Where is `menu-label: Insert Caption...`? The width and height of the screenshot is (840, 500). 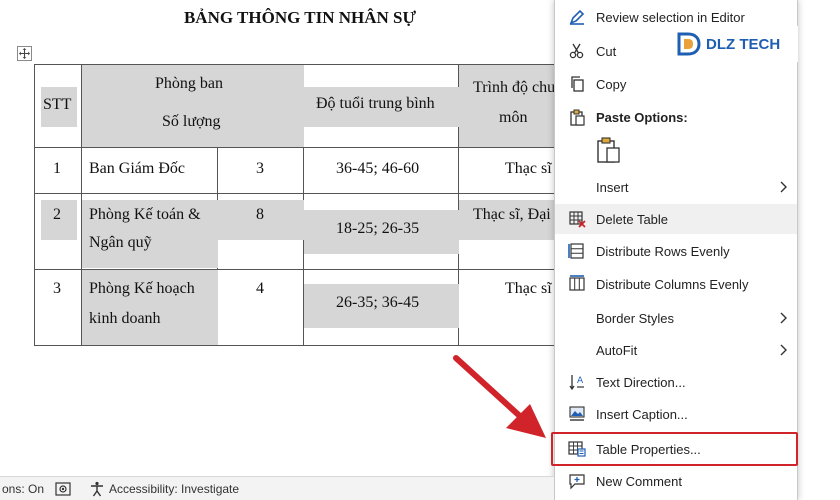 menu-label: Insert Caption... is located at coordinates (642, 414).